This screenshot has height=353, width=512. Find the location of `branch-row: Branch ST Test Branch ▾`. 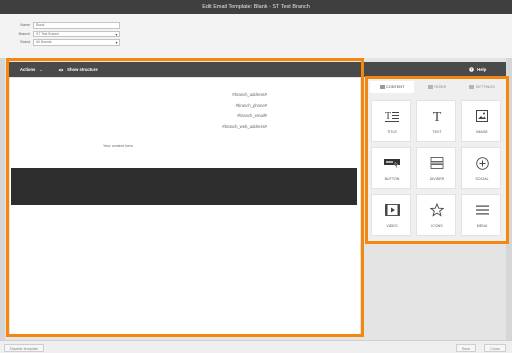

branch-row: Branch ST Test Branch ▾ is located at coordinates (70, 34).